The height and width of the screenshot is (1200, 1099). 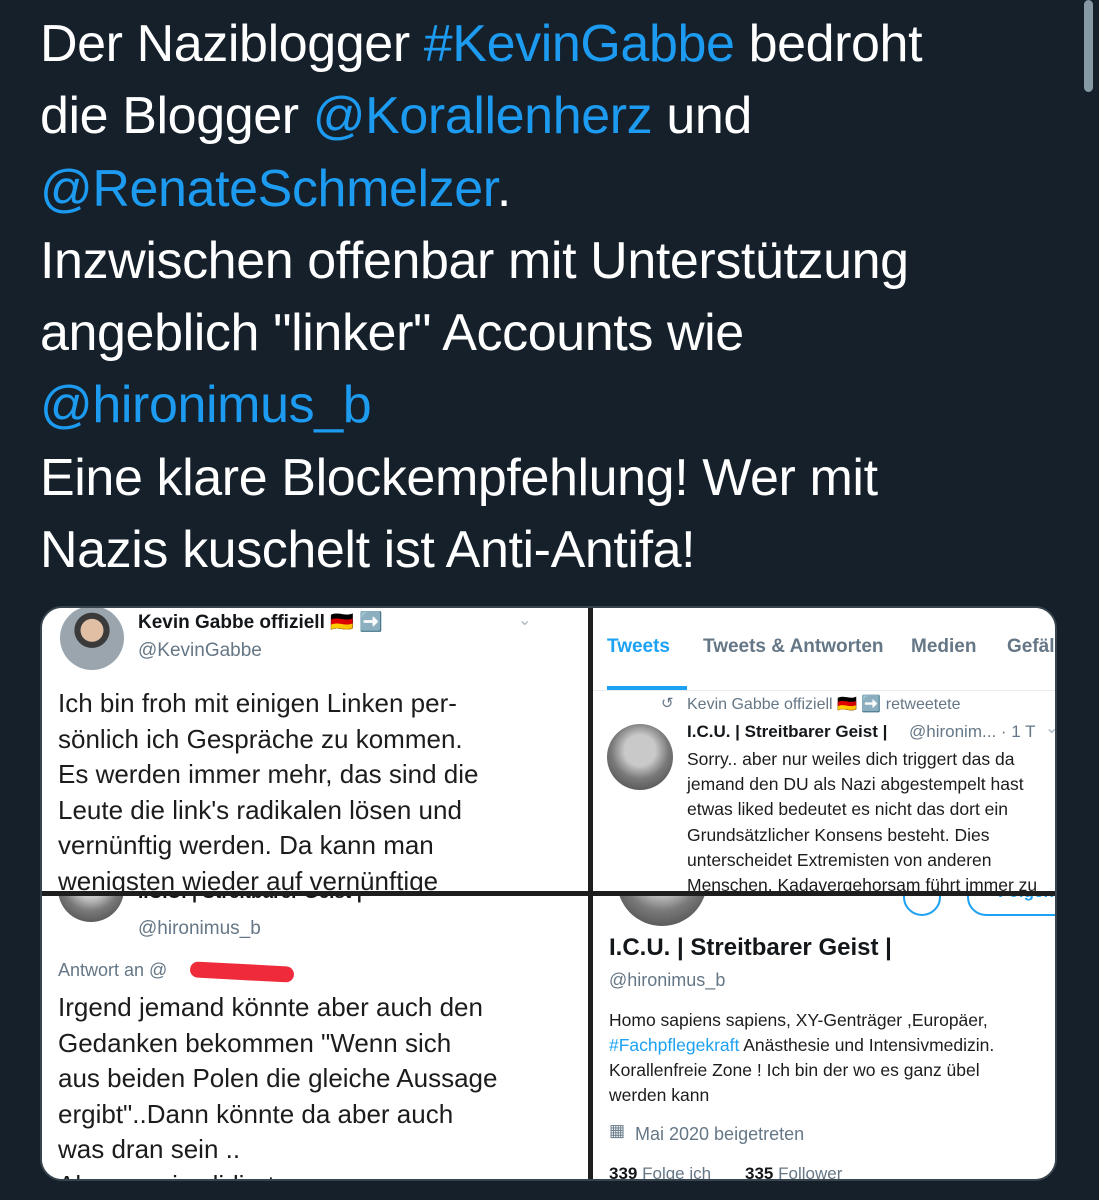 I want to click on text-segment: und, so click(x=702, y=116).